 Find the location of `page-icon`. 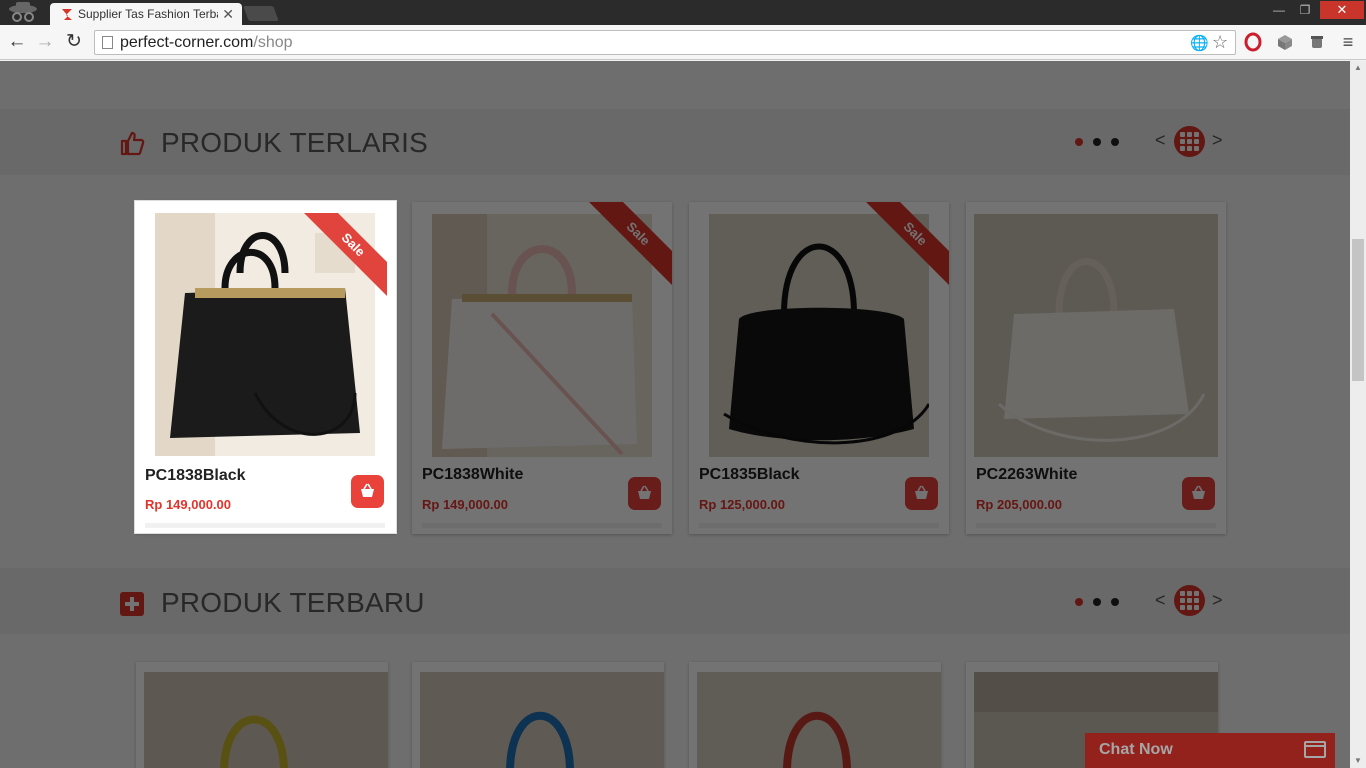

page-icon is located at coordinates (107, 42).